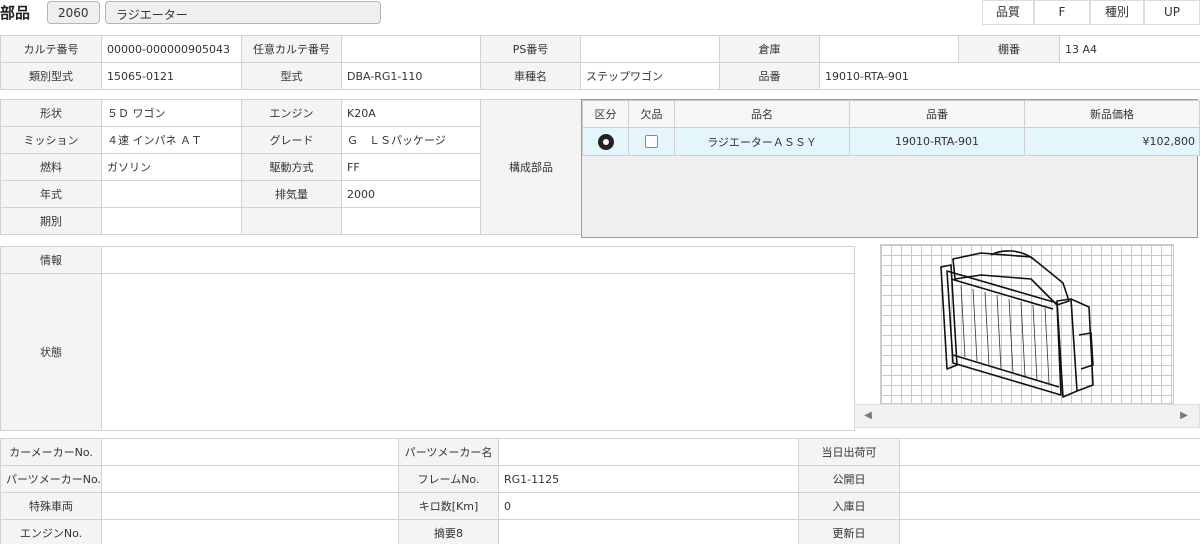 Image resolution: width=1200 pixels, height=544 pixels. What do you see at coordinates (448, 531) in the screenshot?
I see `summary8-label: 摘要8` at bounding box center [448, 531].